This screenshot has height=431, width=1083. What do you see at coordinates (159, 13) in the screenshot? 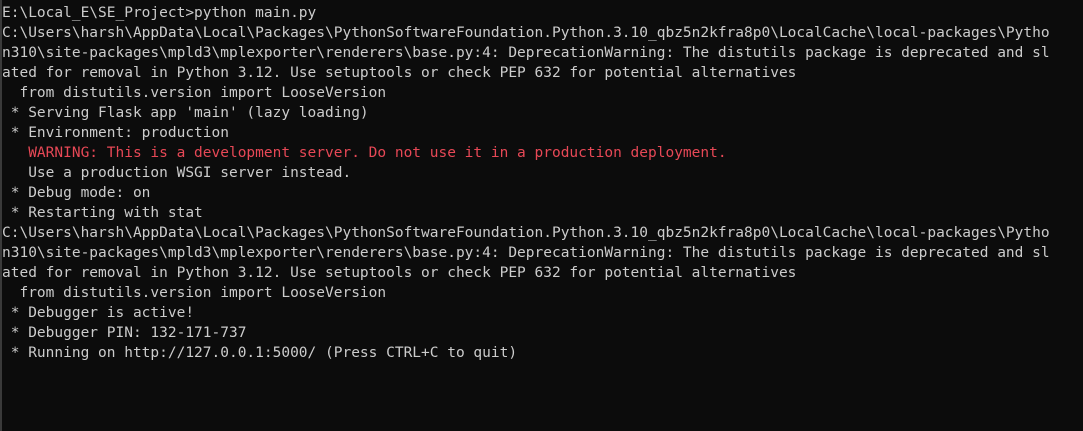
I see `output-line: E:\Local_E\SE_Project>python main.py` at bounding box center [159, 13].